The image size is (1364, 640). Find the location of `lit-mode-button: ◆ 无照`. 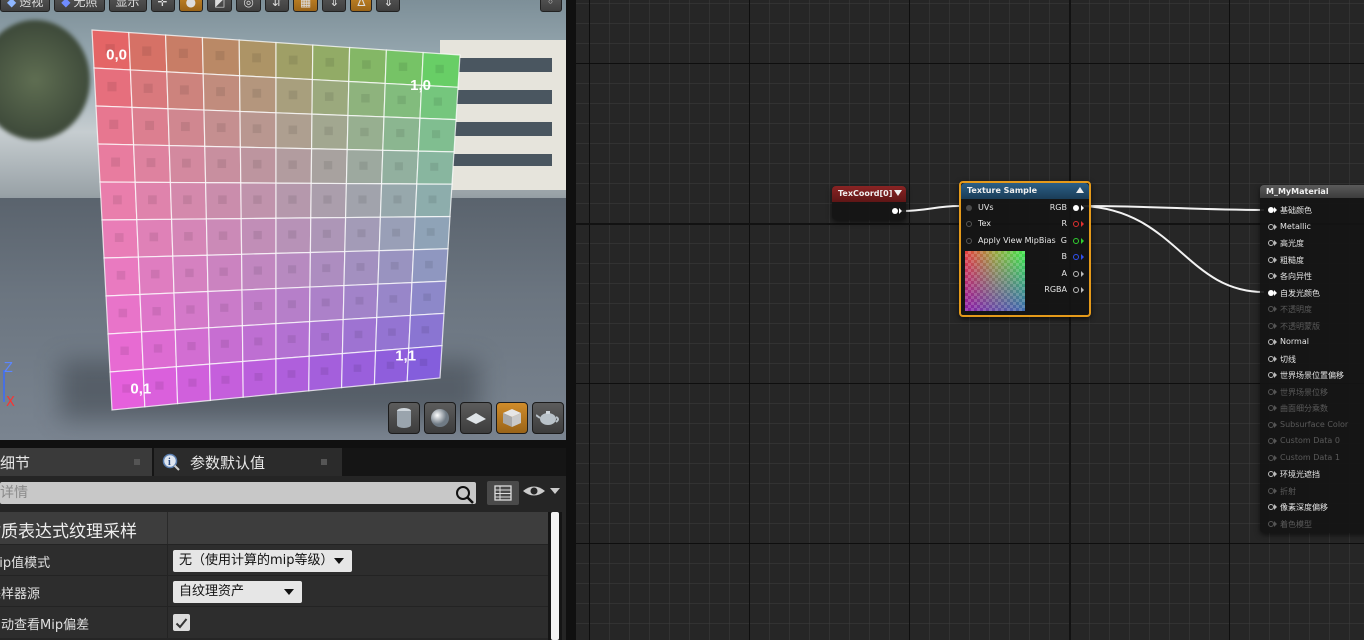

lit-mode-button: ◆ 无照 is located at coordinates (79, 6).